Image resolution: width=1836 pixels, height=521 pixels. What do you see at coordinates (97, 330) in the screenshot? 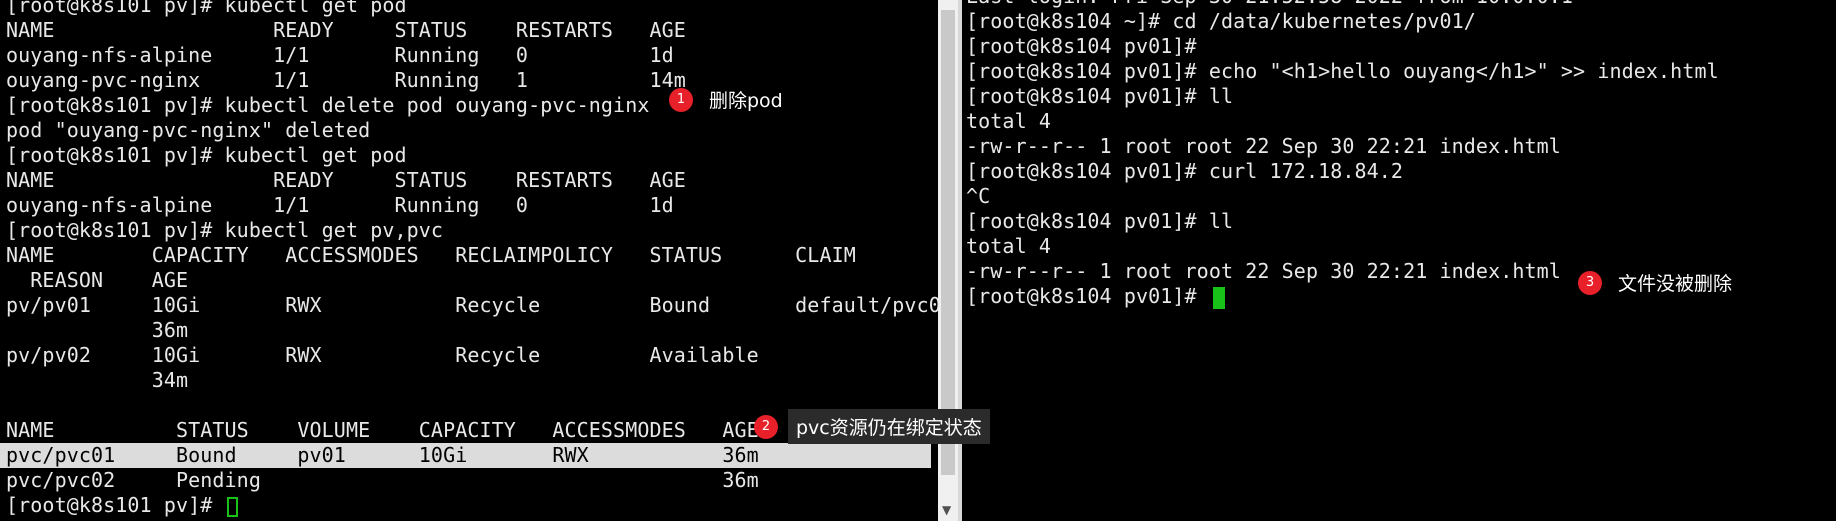
I see `terminal-line: 36m` at bounding box center [97, 330].